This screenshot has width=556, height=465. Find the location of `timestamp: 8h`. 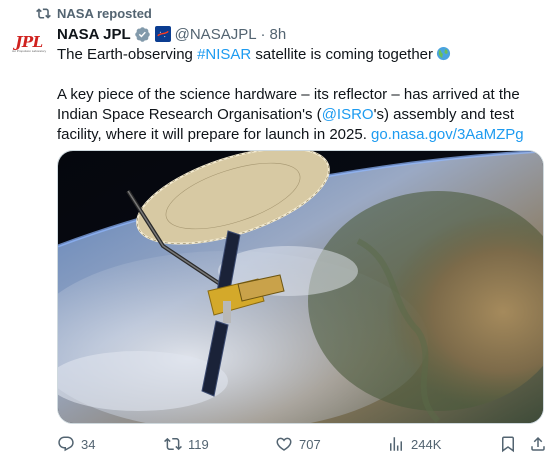

timestamp: 8h is located at coordinates (278, 34).